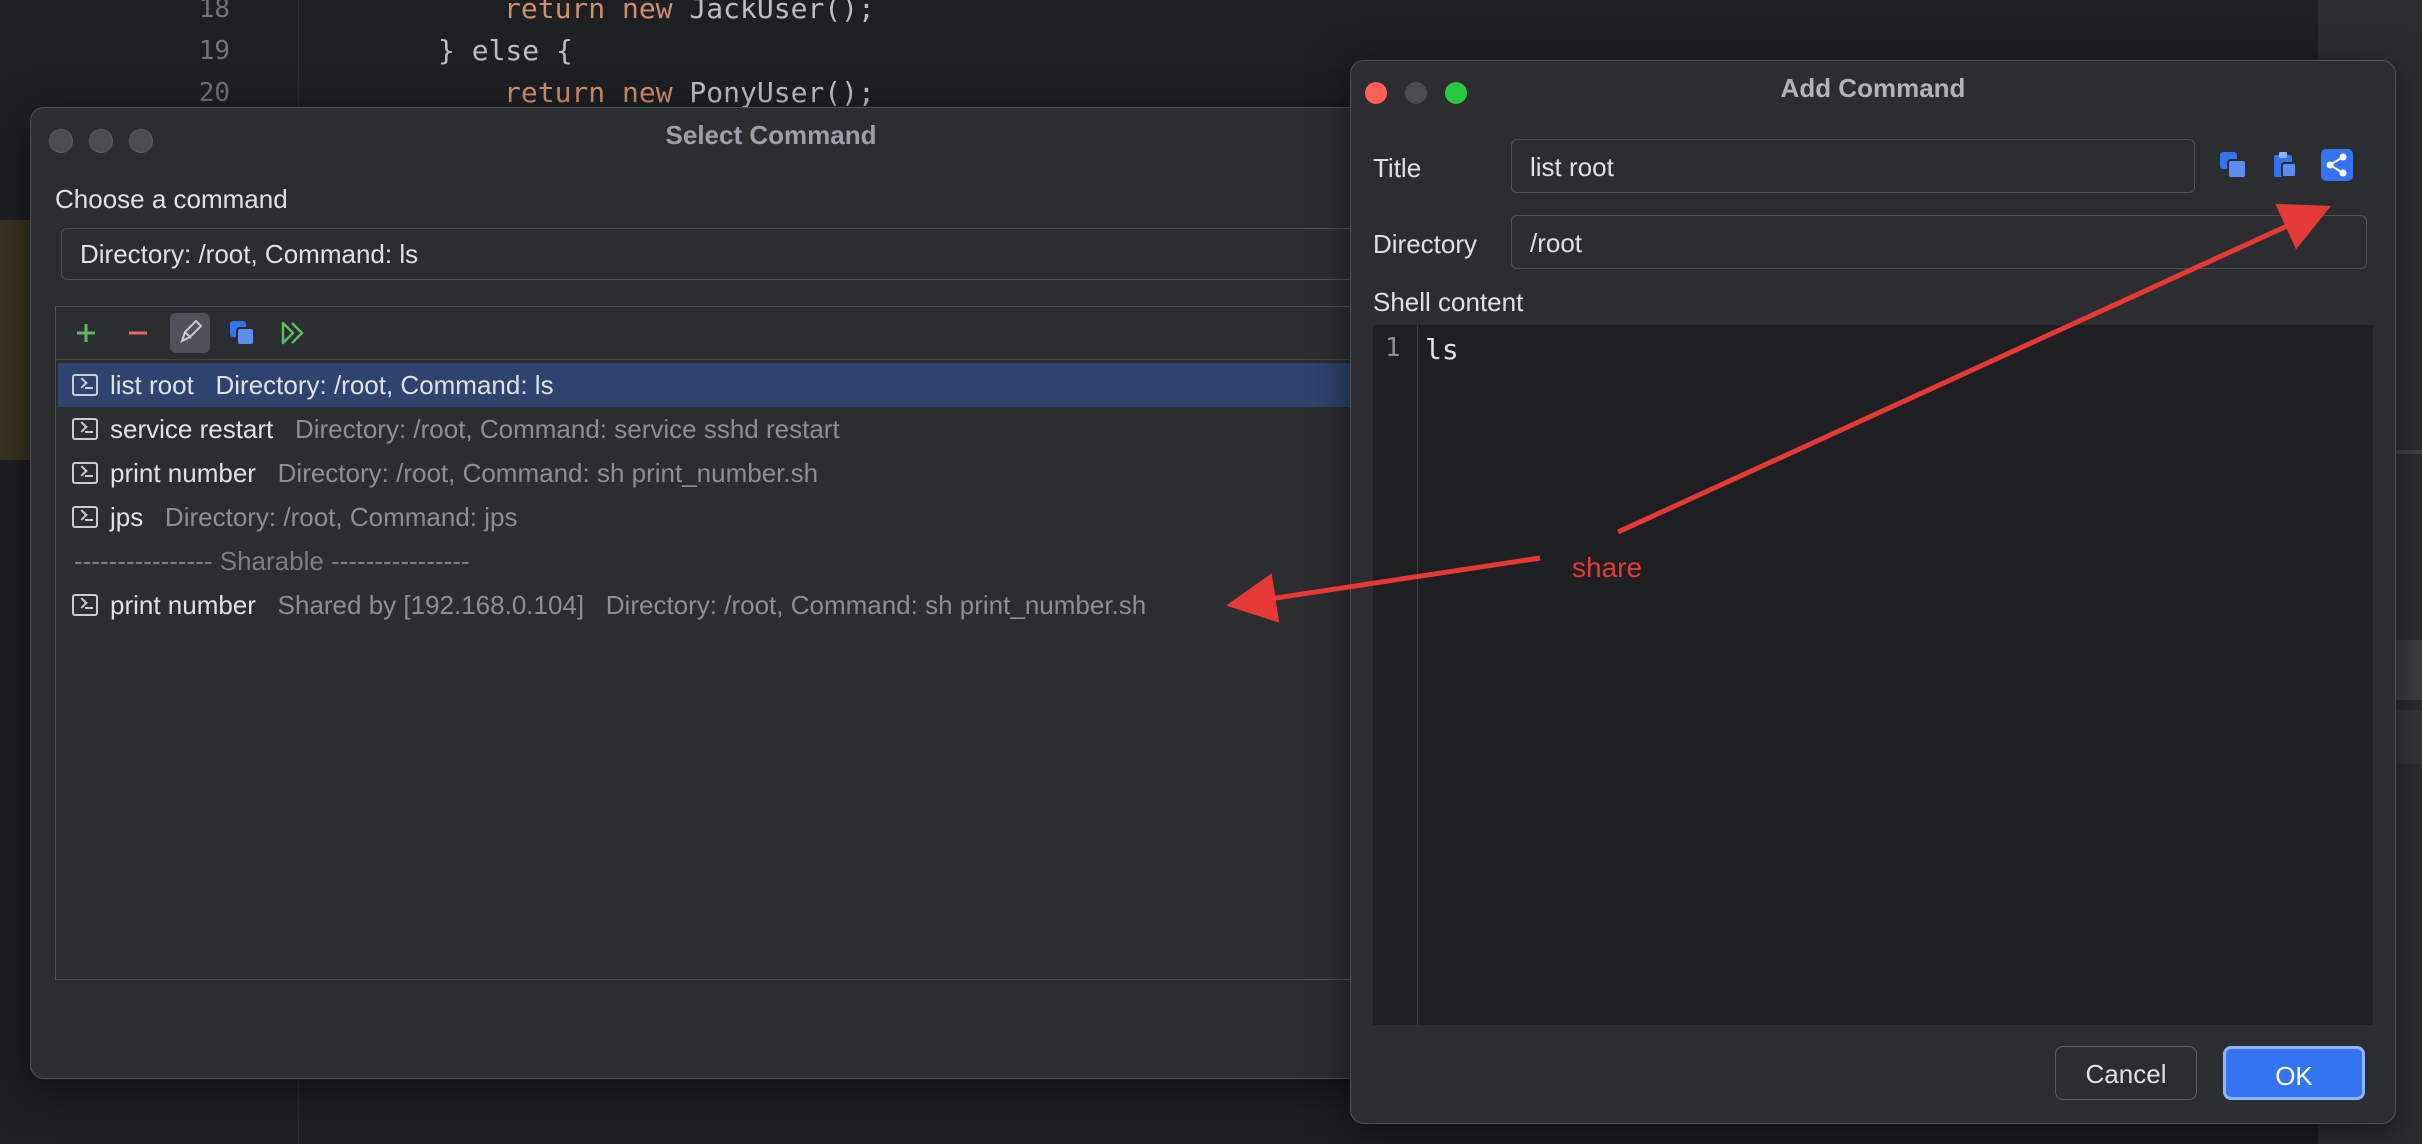  What do you see at coordinates (214, 12) in the screenshot?
I see `line-number: 18` at bounding box center [214, 12].